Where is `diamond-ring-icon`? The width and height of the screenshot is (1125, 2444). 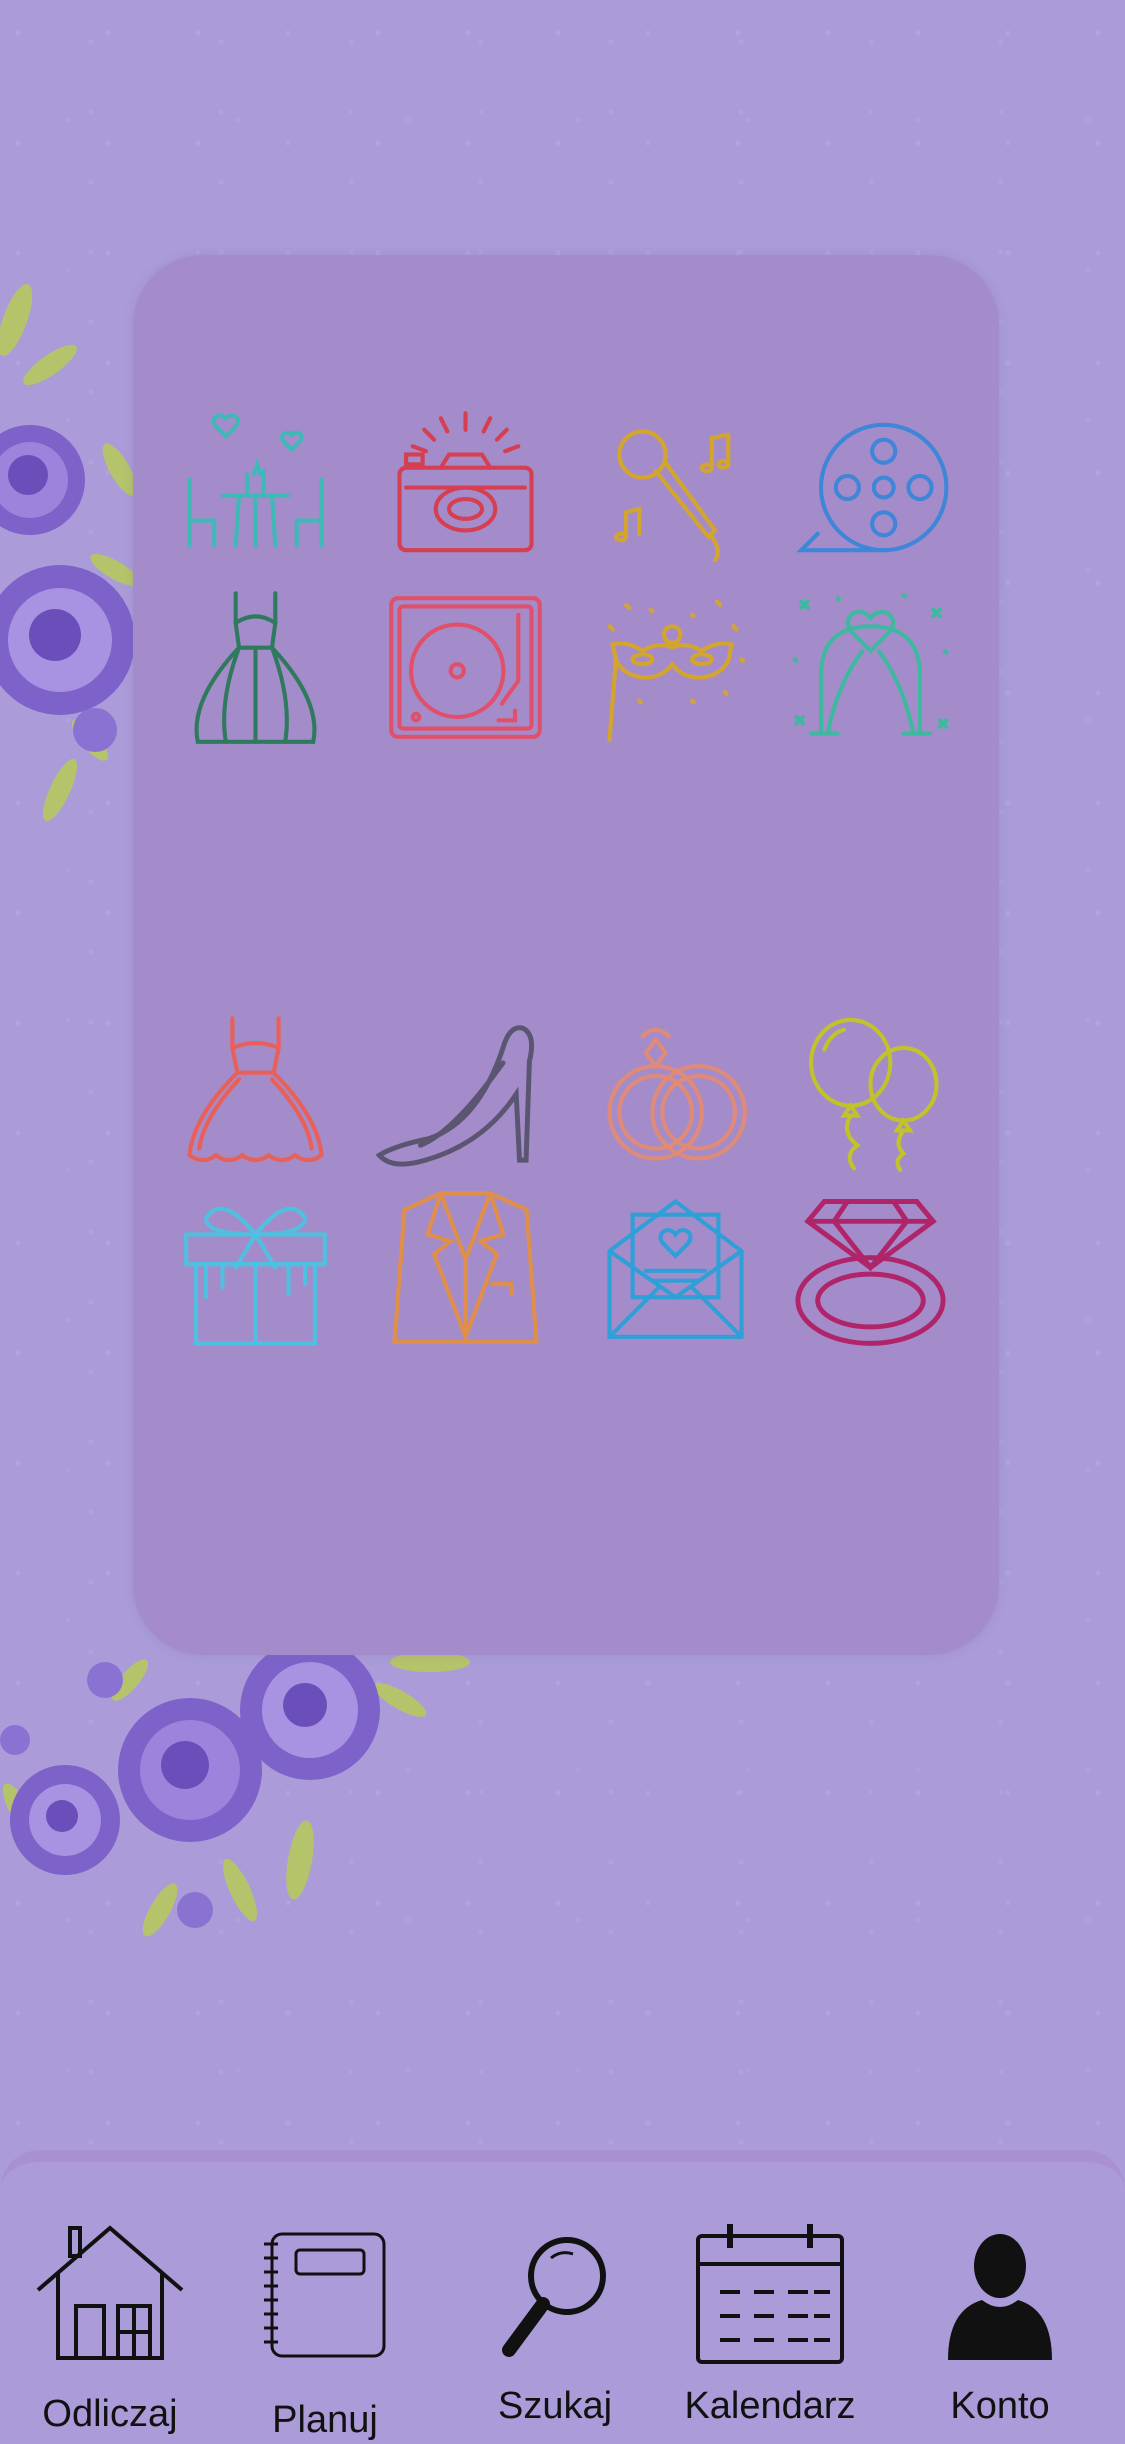
diamond-ring-icon is located at coordinates (870, 1267).